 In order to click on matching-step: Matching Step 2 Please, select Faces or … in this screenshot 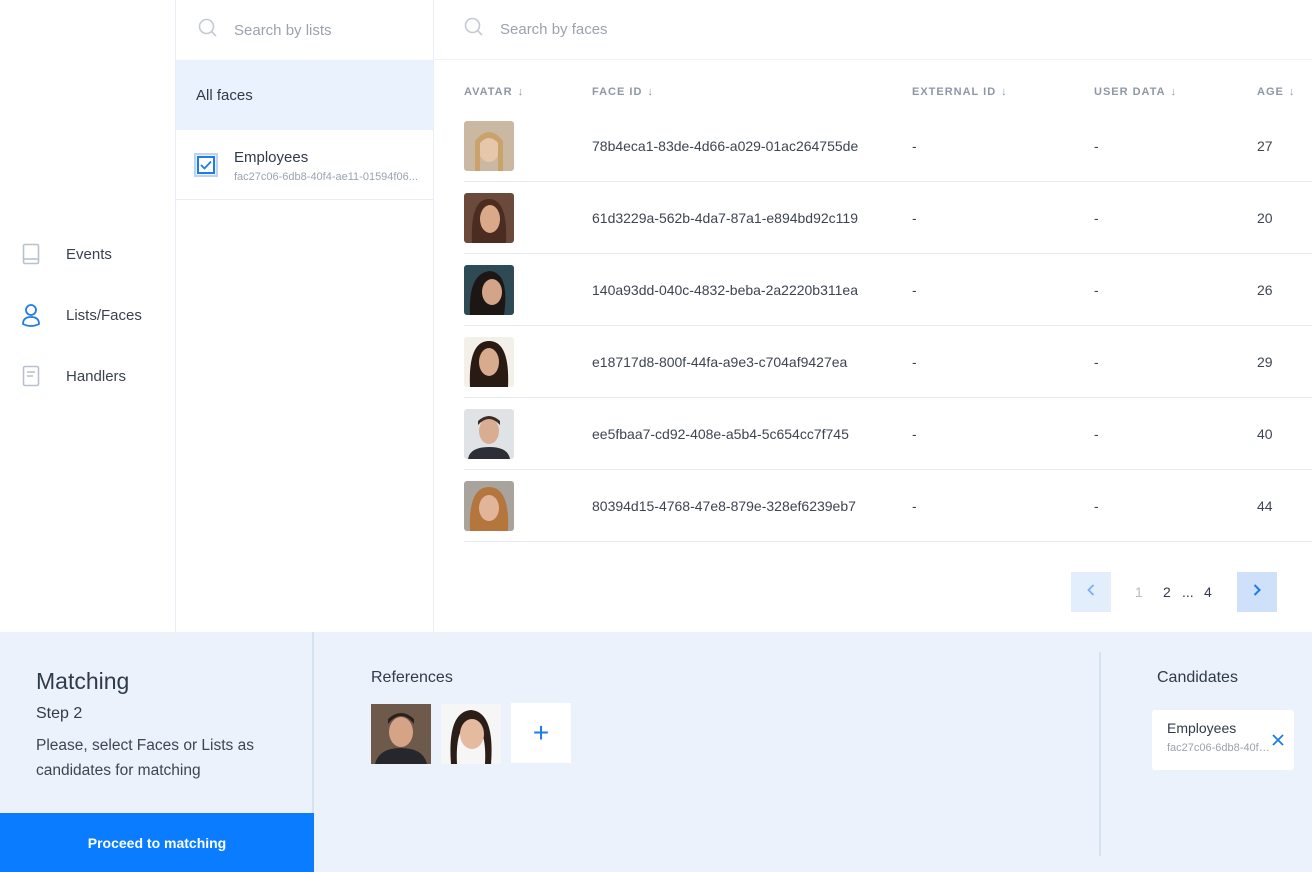, I will do `click(157, 752)`.